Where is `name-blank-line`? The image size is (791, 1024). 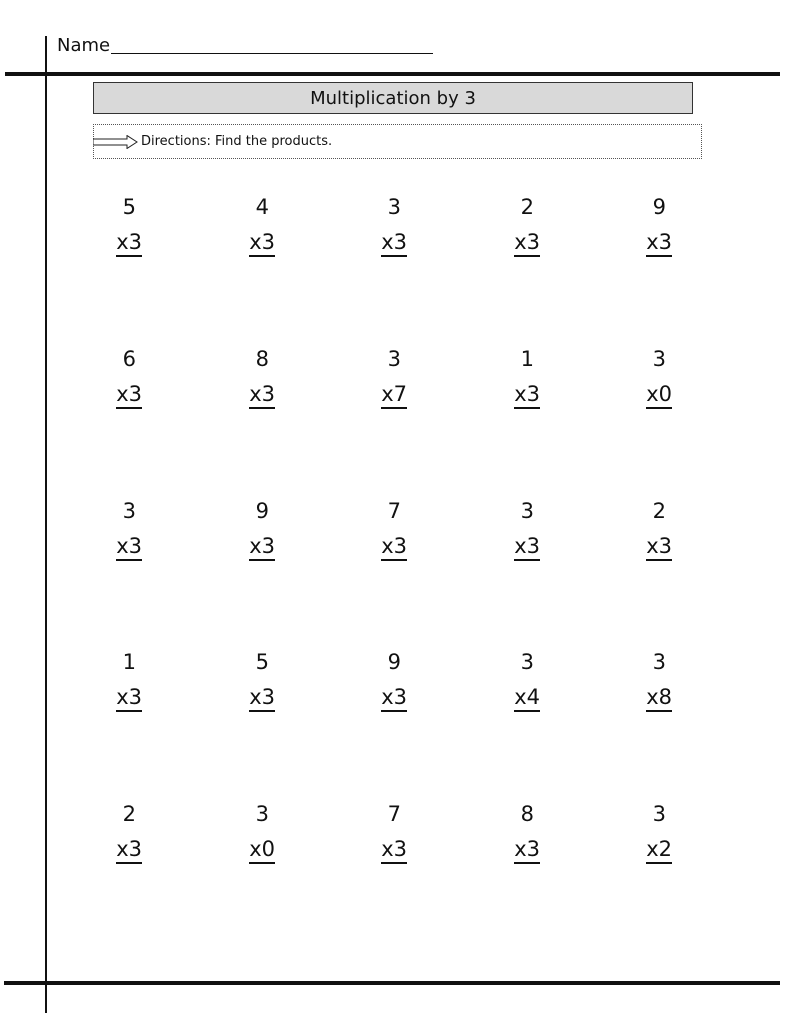 name-blank-line is located at coordinates (272, 44).